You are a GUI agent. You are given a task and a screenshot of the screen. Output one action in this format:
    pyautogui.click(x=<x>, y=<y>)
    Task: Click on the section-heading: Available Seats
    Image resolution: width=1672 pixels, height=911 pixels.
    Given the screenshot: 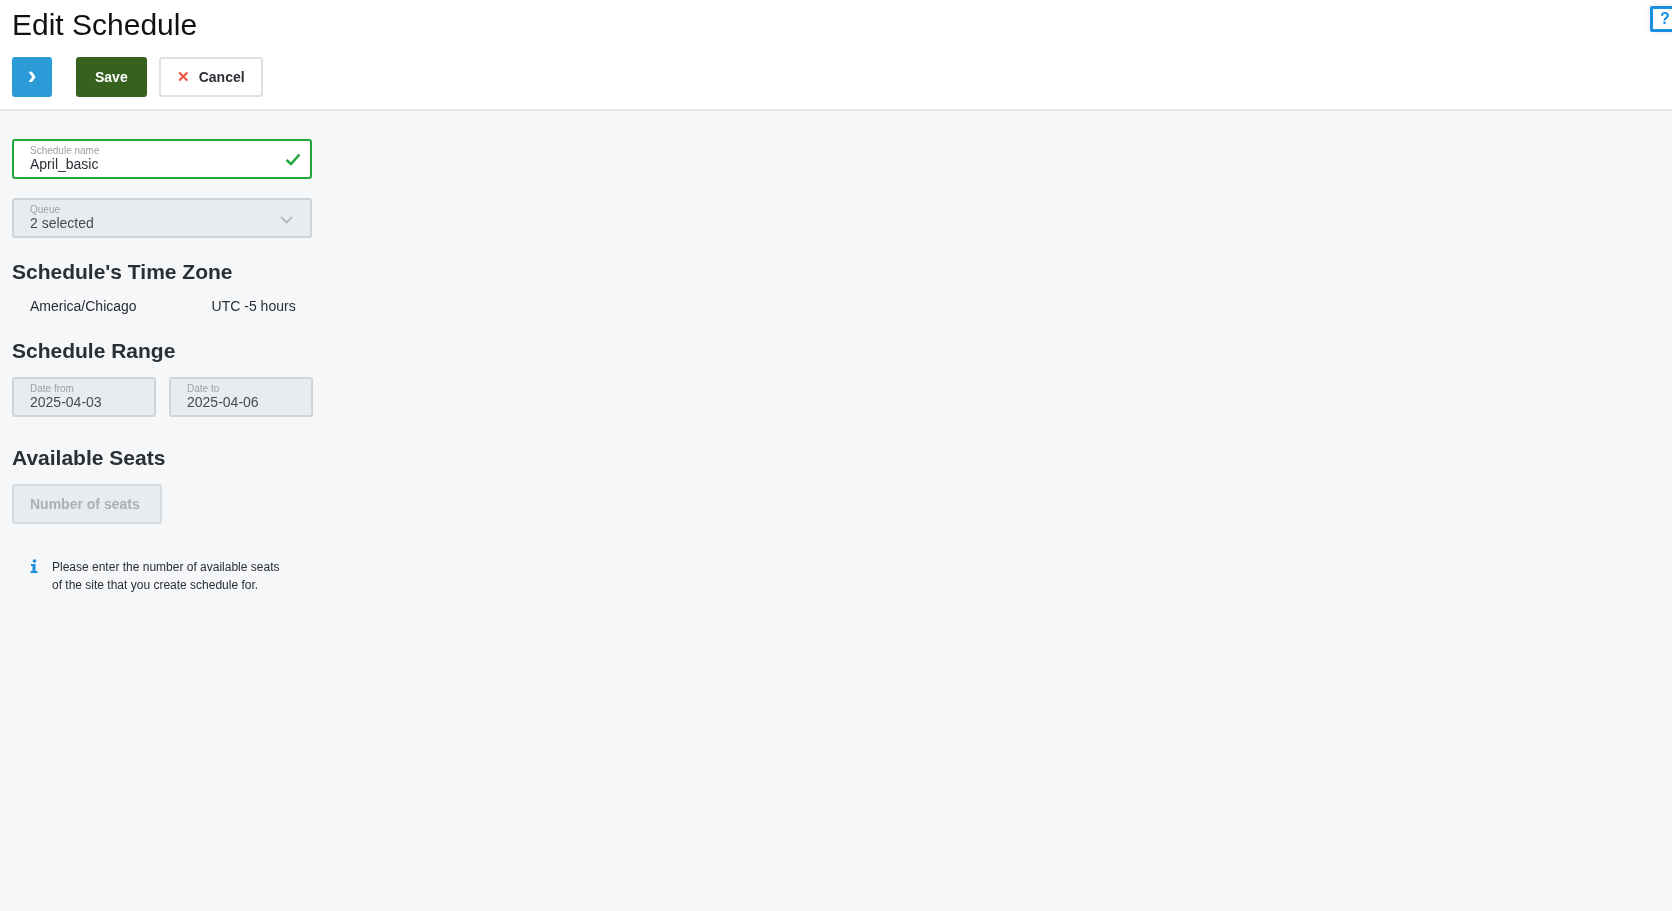 What is the action you would take?
    pyautogui.click(x=89, y=458)
    